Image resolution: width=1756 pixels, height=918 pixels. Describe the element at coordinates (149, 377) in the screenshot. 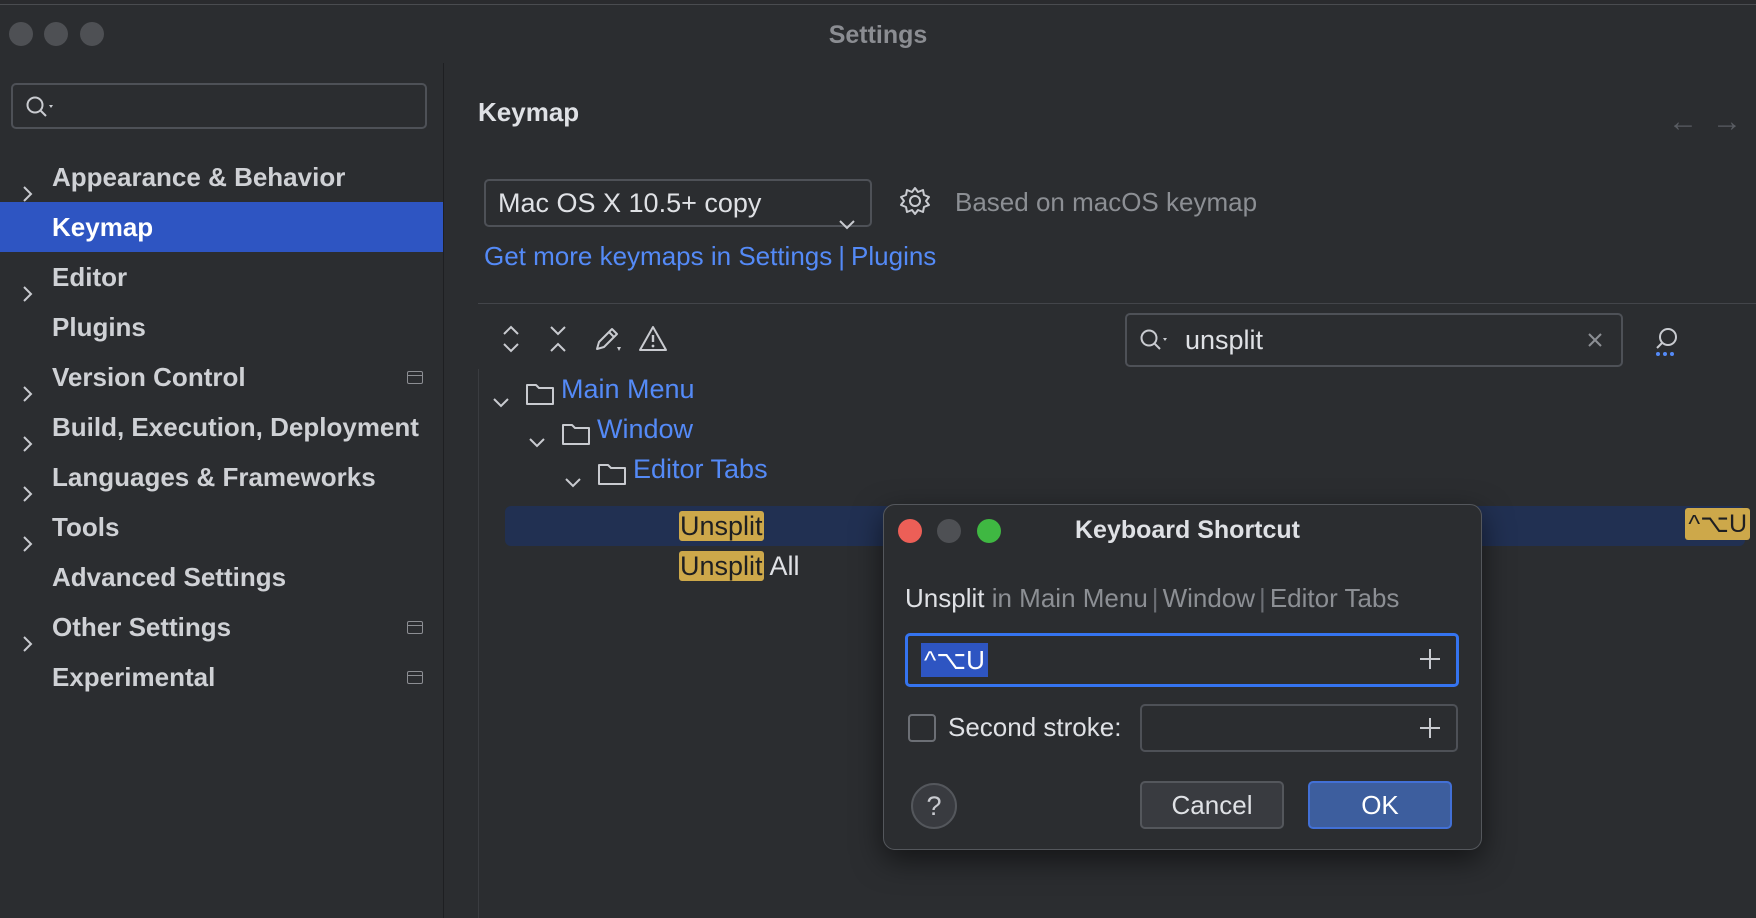

I see `sidebar-item-label: Version Control` at that location.